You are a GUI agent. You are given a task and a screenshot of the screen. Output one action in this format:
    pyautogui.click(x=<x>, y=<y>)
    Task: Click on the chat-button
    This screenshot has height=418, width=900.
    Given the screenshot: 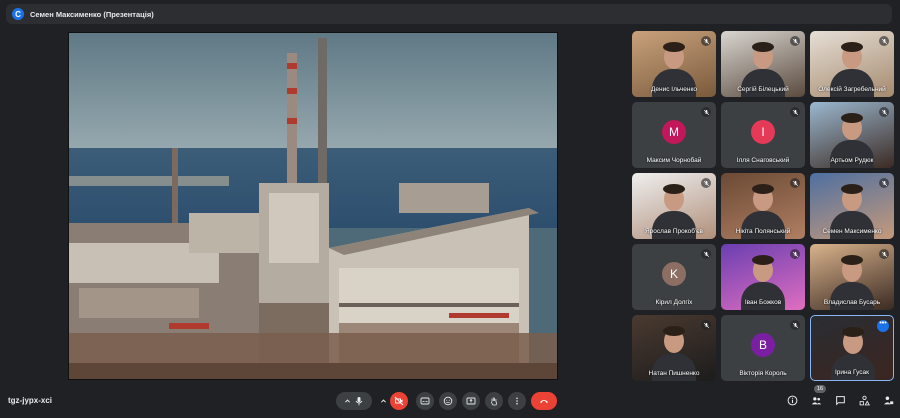 What is the action you would take?
    pyautogui.click(x=840, y=400)
    